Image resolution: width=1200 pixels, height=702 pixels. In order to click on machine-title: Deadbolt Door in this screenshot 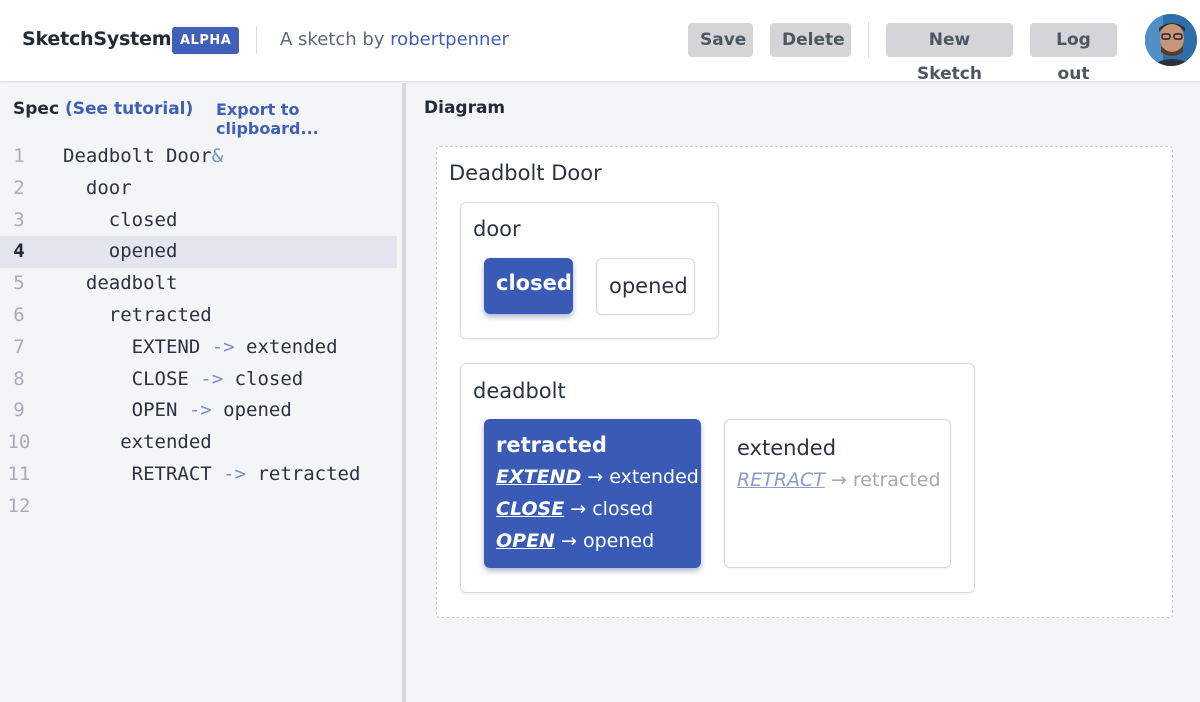, I will do `click(525, 173)`.